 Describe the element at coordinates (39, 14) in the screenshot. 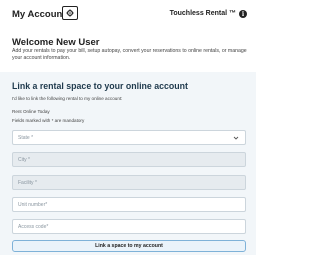

I see `page-title: My Account` at that location.